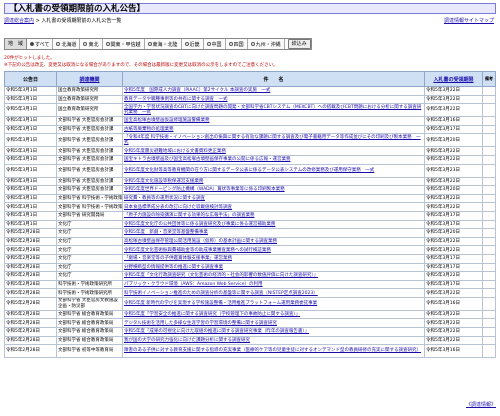 The width and height of the screenshot is (500, 416). I want to click on subject-link: デジタル技術を活用した多様な生涯学習の学習環境の整備に関する調査研究, so click(273, 323).